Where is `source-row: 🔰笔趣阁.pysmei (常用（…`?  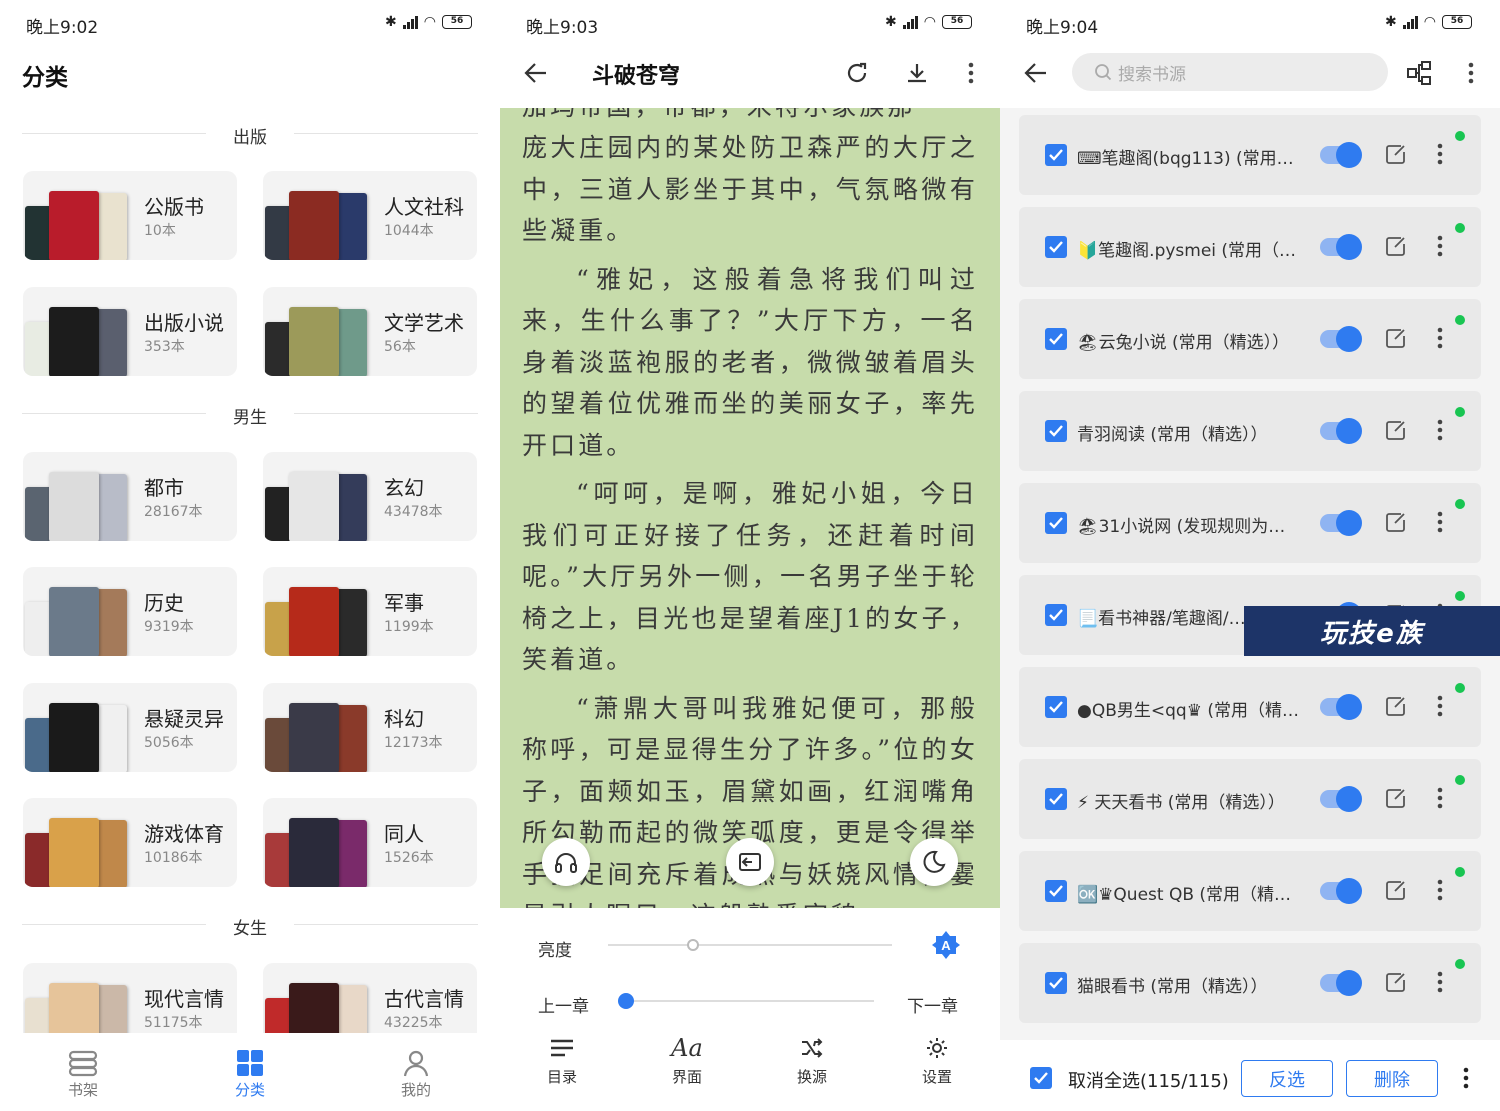 source-row: 🔰笔趣阁.pysmei (常用（… is located at coordinates (1250, 247).